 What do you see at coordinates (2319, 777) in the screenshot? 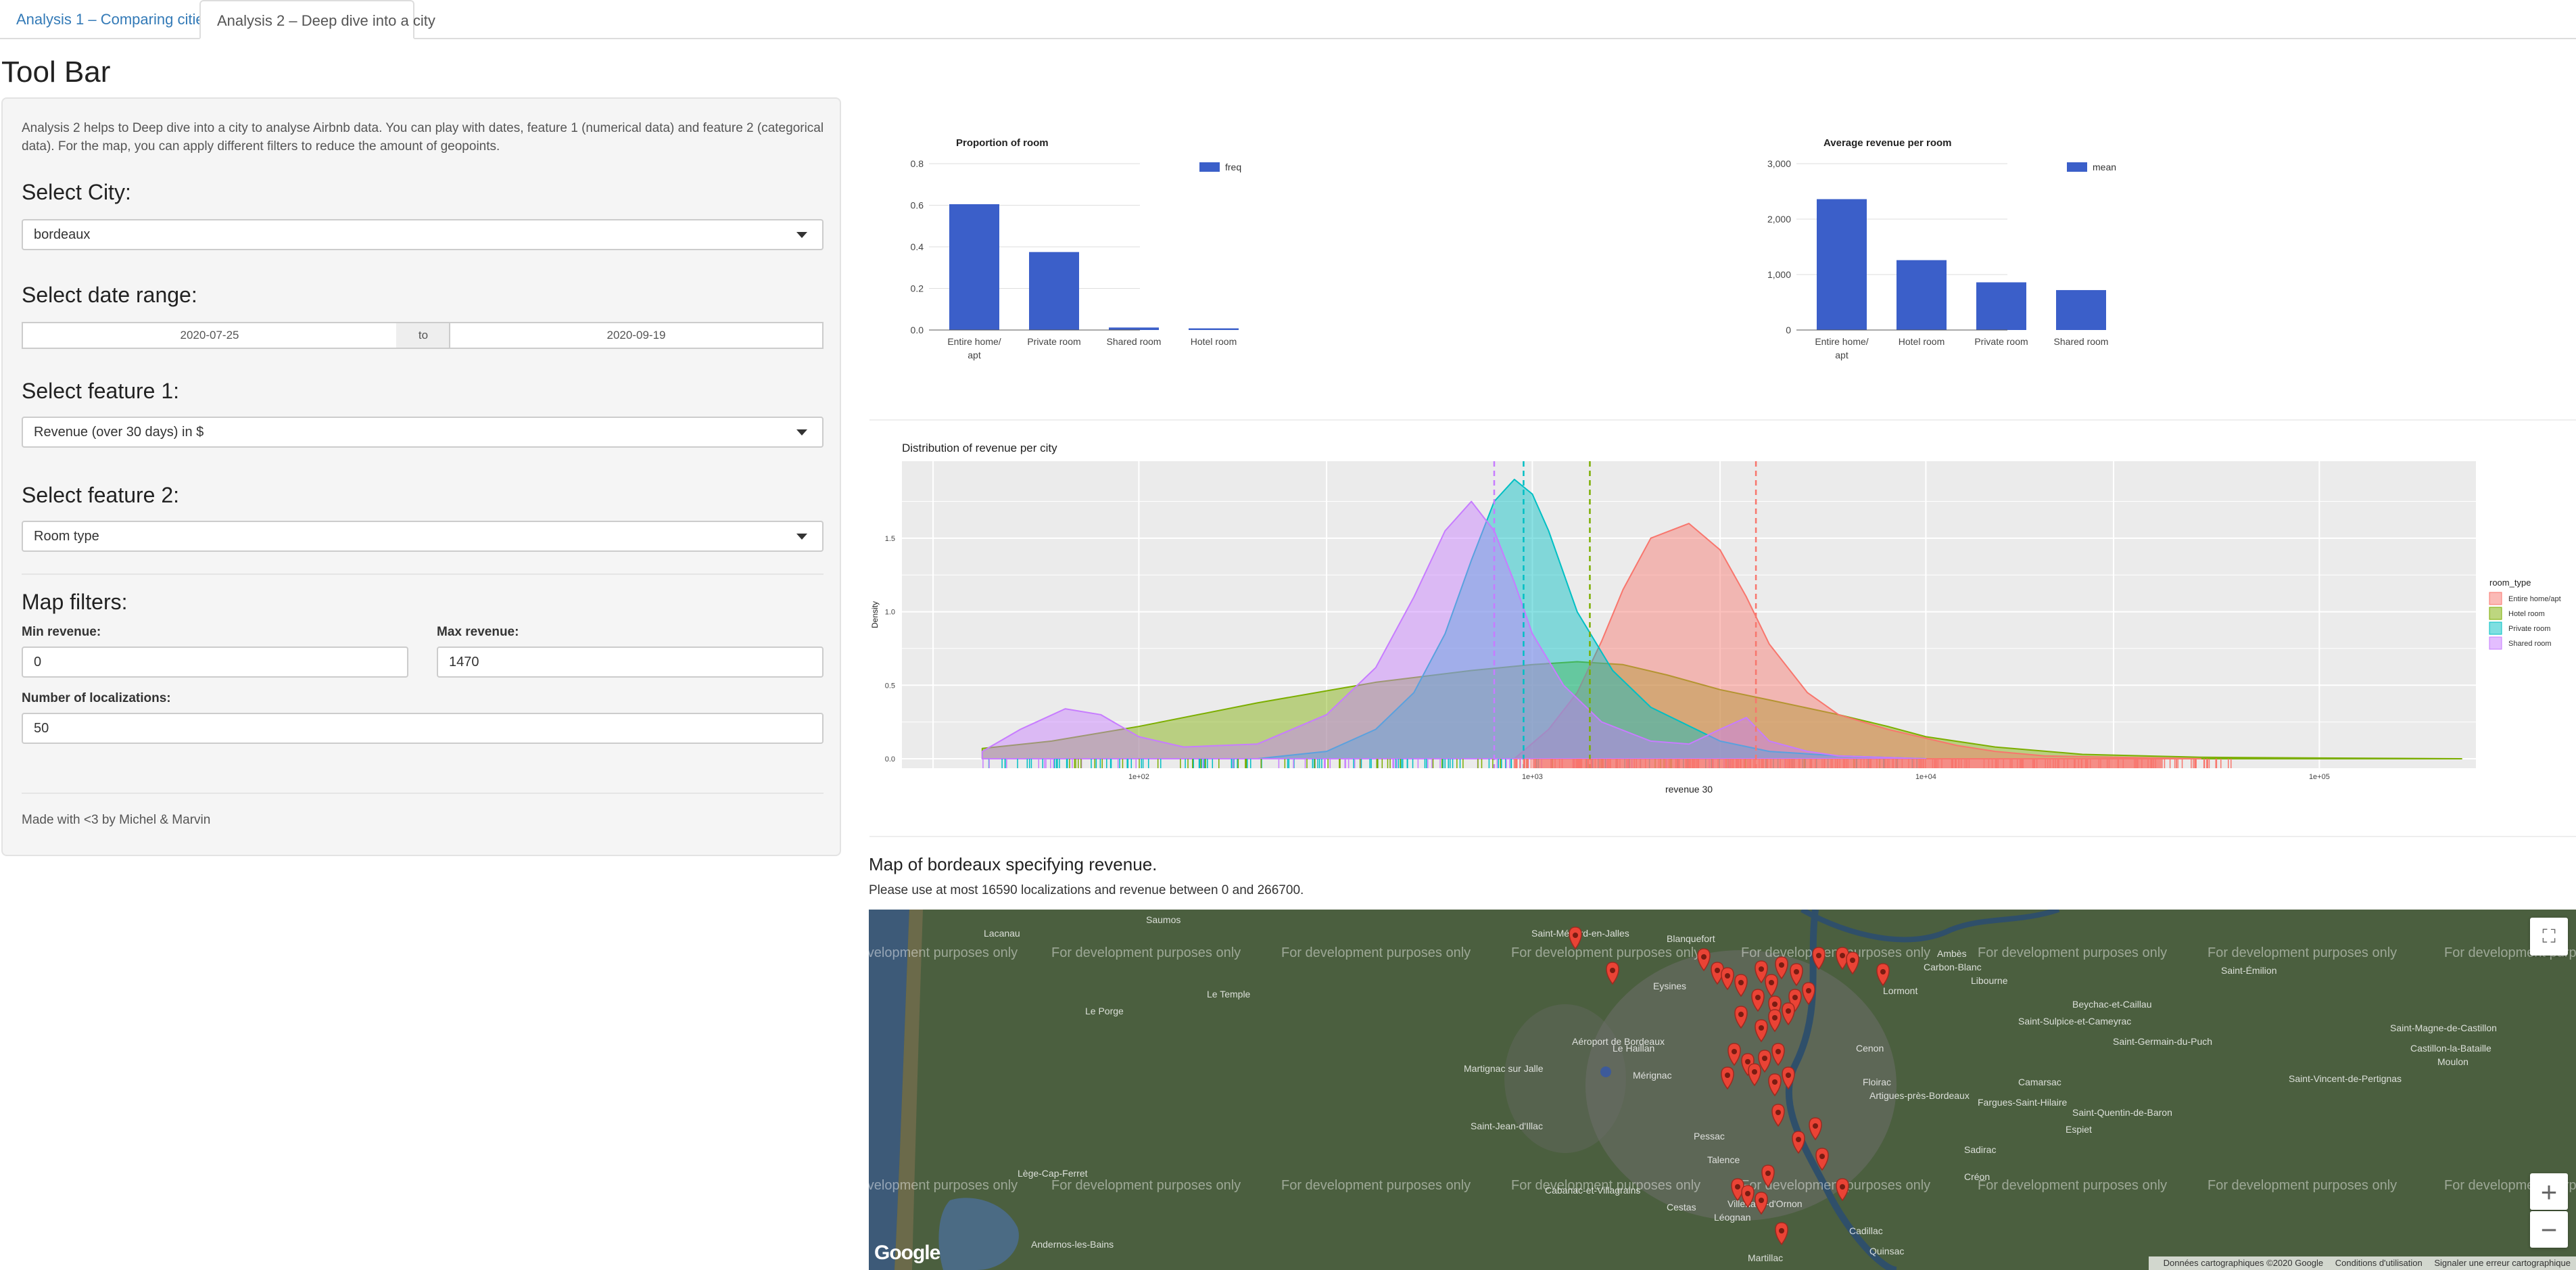
I see `x-tick-label: 1e+05` at bounding box center [2319, 777].